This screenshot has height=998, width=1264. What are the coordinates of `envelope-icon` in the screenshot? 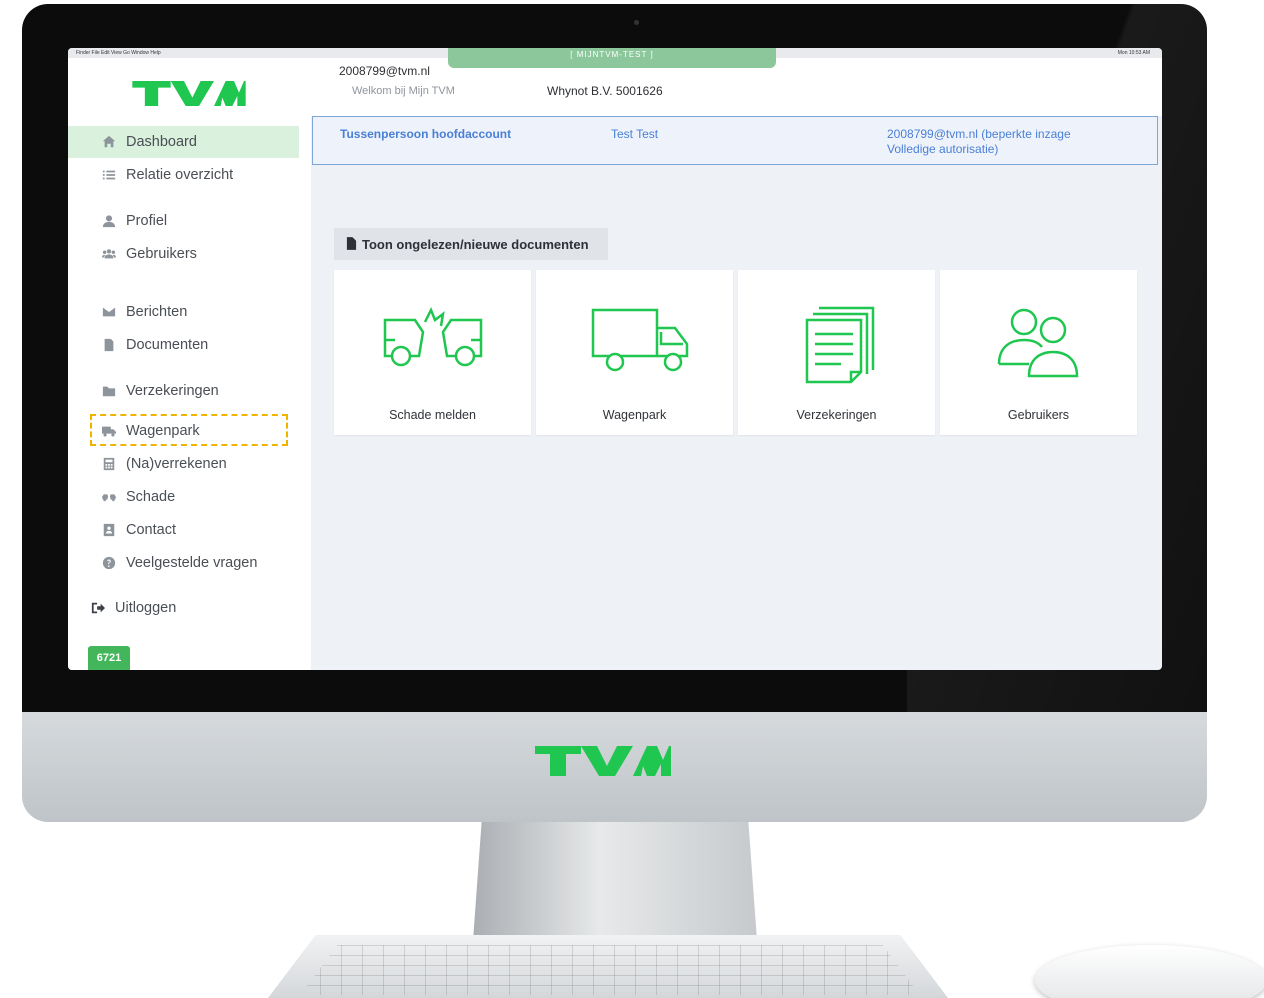 It's located at (108, 312).